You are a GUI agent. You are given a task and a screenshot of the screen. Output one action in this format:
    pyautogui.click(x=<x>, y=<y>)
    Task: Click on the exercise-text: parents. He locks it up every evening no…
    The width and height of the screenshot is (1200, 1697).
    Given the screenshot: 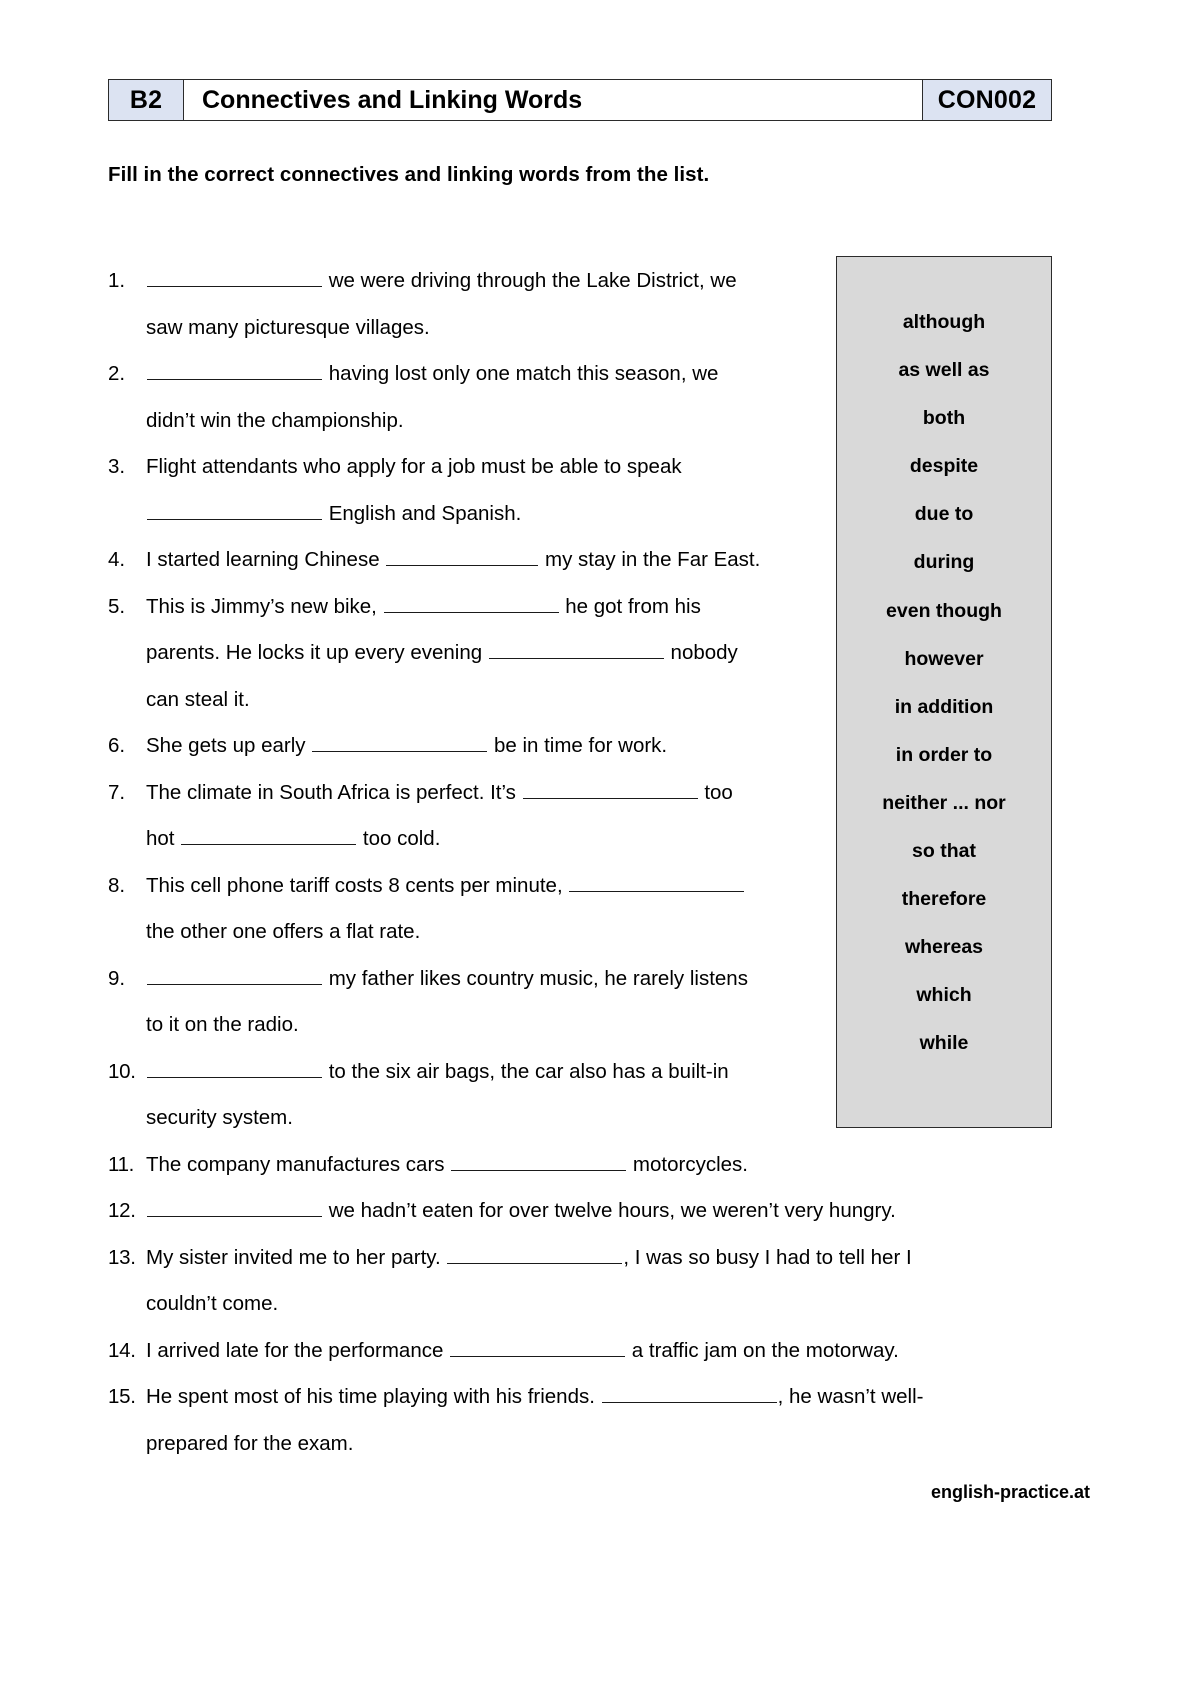 What is the action you would take?
    pyautogui.click(x=599, y=653)
    